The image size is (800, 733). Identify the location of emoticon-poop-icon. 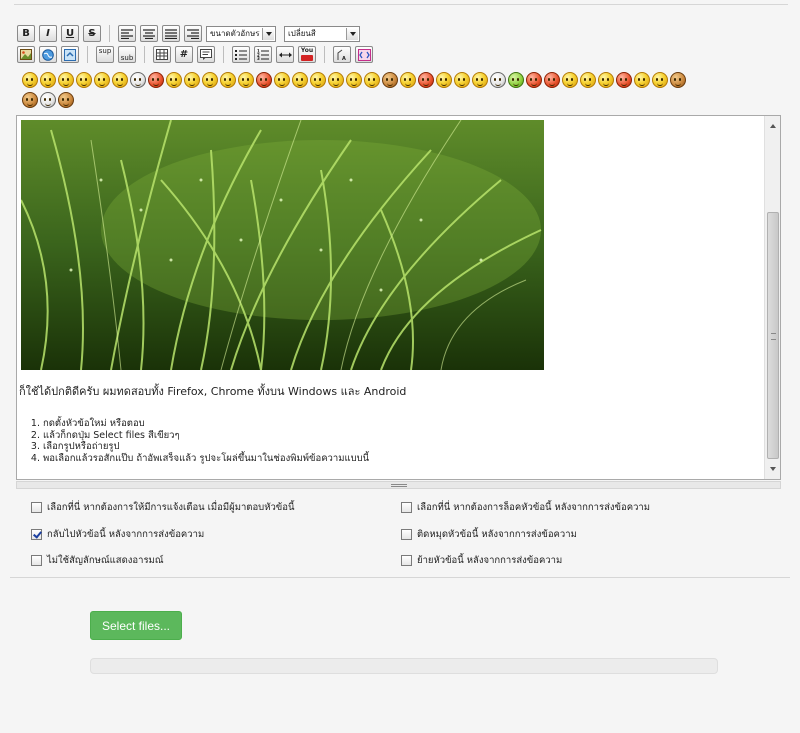
(66, 100).